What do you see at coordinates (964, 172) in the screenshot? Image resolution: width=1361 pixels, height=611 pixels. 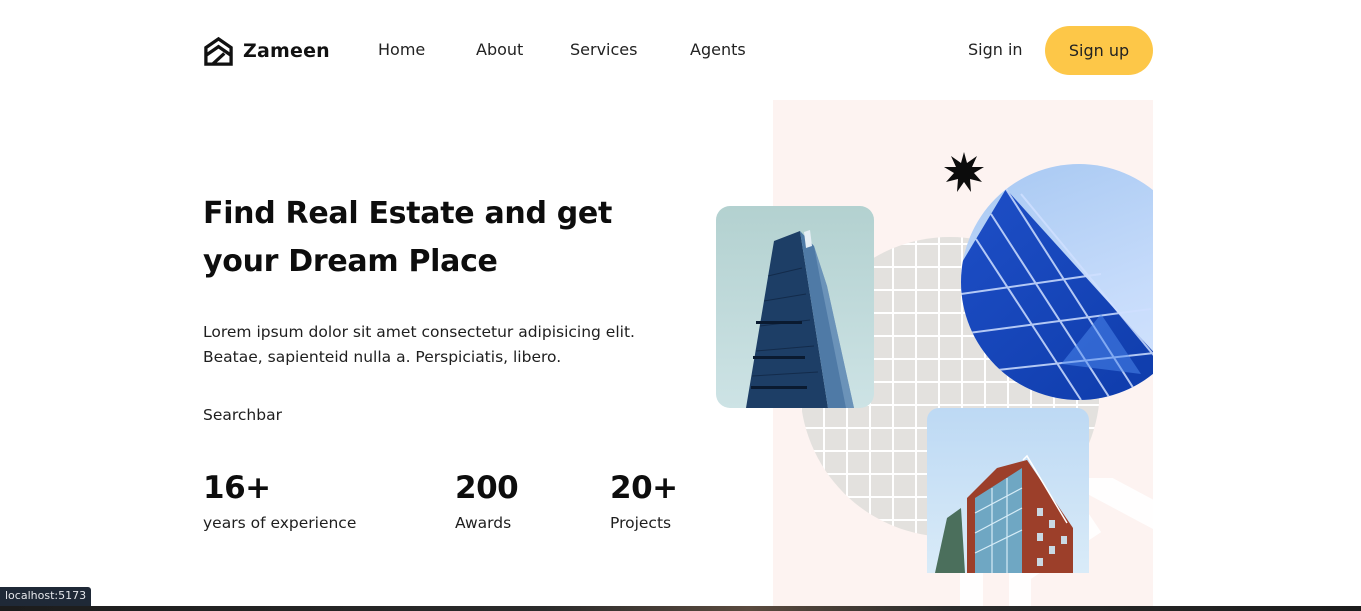 I see `starburst-icon` at bounding box center [964, 172].